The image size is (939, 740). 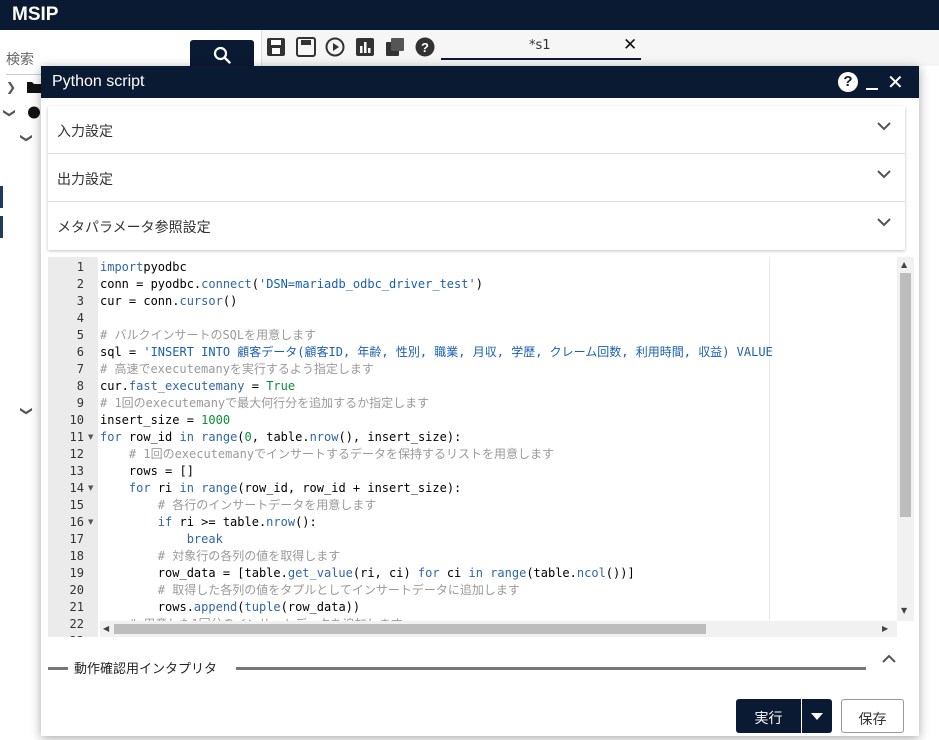 I want to click on code-token: (row_id, row_id + insert_size):, so click(x=349, y=488).